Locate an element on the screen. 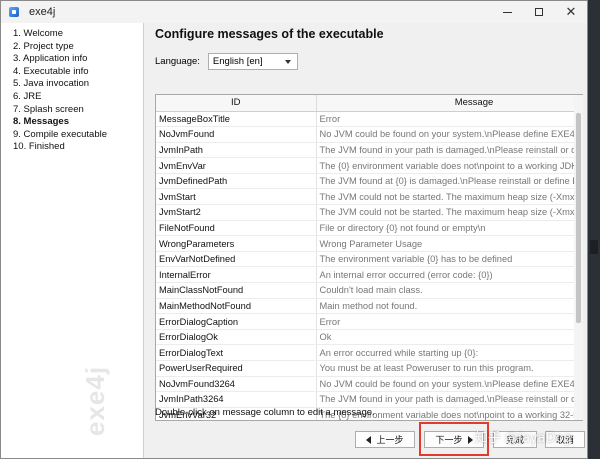 This screenshot has height=459, width=600. message-id-cell: JvmInPath3264 is located at coordinates (236, 399).